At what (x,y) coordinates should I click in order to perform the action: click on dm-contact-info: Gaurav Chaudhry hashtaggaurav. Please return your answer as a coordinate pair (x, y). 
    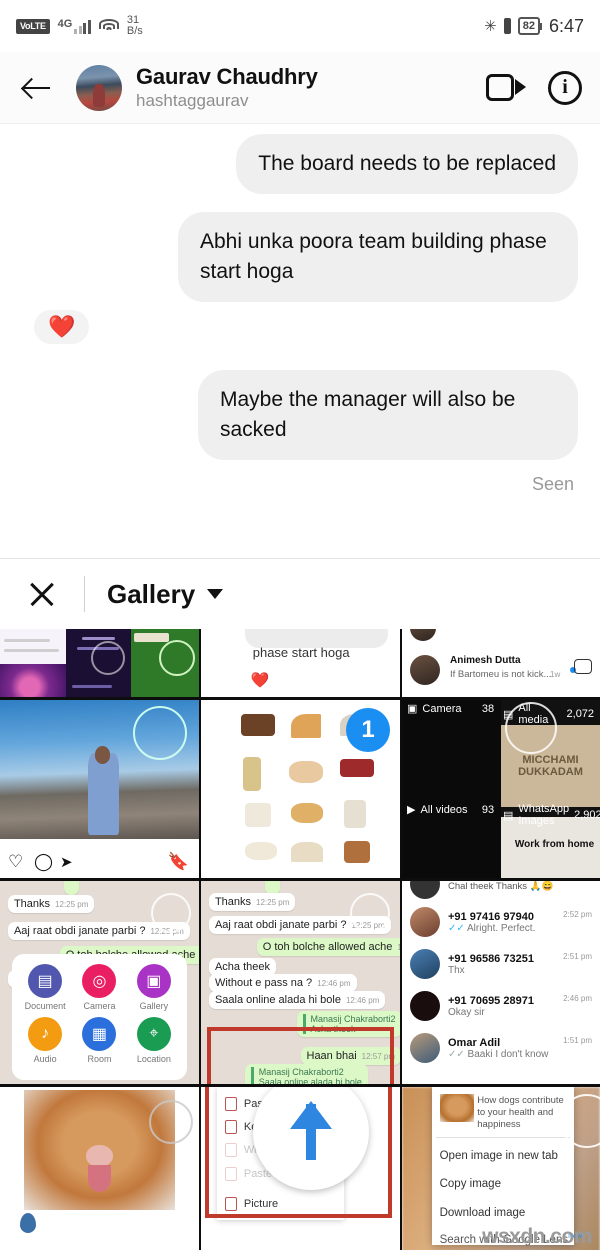
    Looking at the image, I should click on (227, 88).